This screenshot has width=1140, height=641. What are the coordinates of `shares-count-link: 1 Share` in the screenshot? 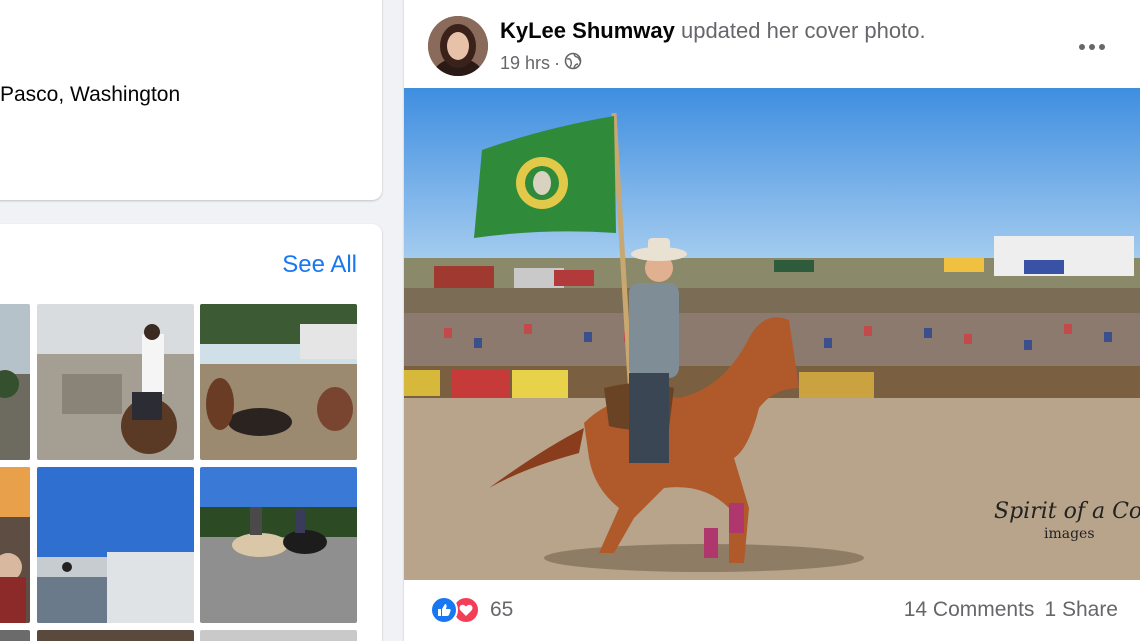 It's located at (1081, 610).